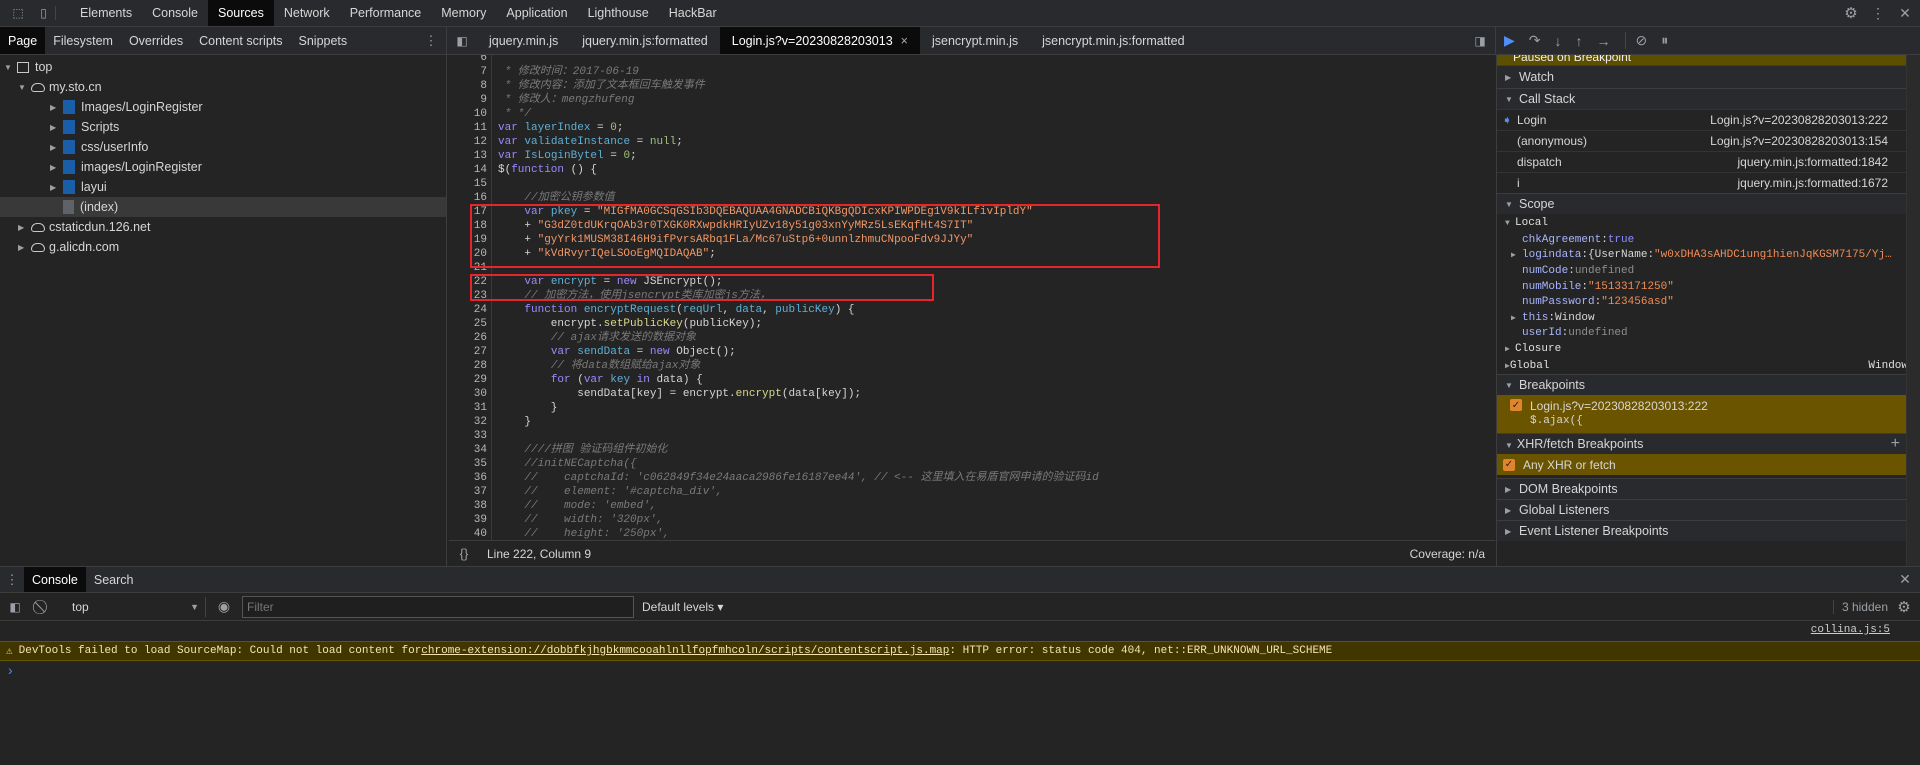 This screenshot has height=765, width=1920. I want to click on line-number: 29, so click(470, 379).